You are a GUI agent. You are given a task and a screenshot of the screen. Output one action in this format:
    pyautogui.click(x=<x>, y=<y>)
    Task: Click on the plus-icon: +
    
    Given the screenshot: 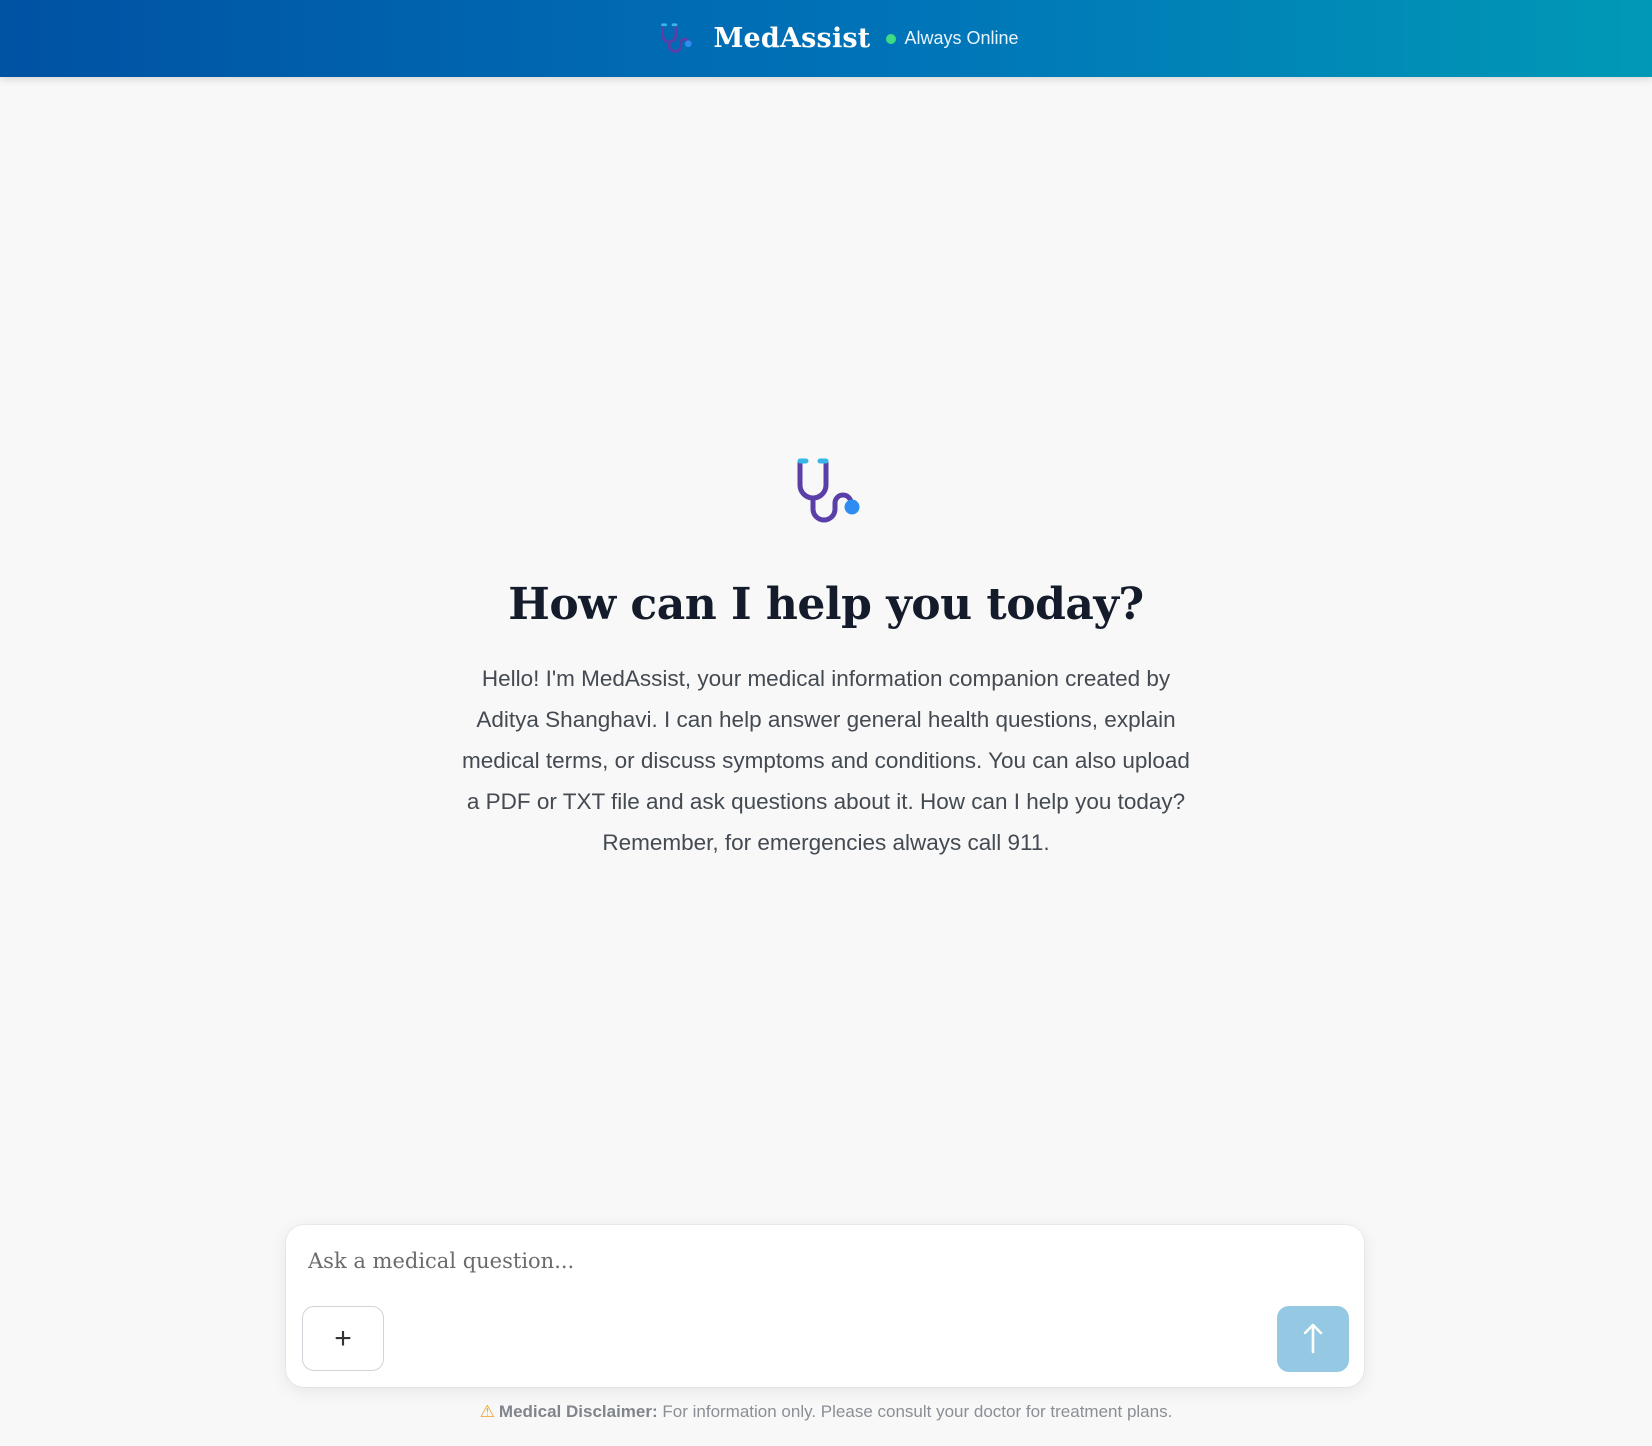 What is the action you would take?
    pyautogui.click(x=343, y=1338)
    